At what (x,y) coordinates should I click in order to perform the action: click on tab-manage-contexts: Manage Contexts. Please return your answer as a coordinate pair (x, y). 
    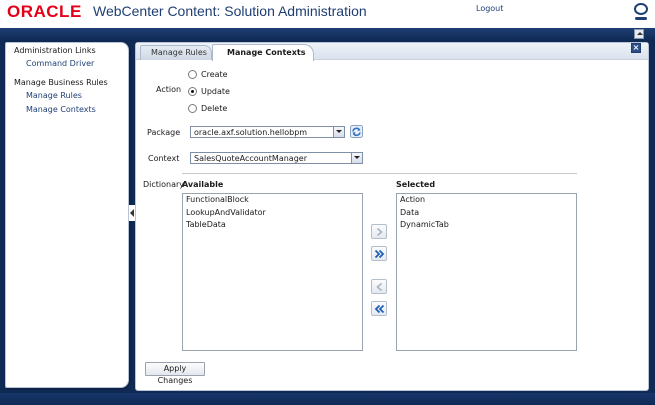
    Looking at the image, I should click on (263, 52).